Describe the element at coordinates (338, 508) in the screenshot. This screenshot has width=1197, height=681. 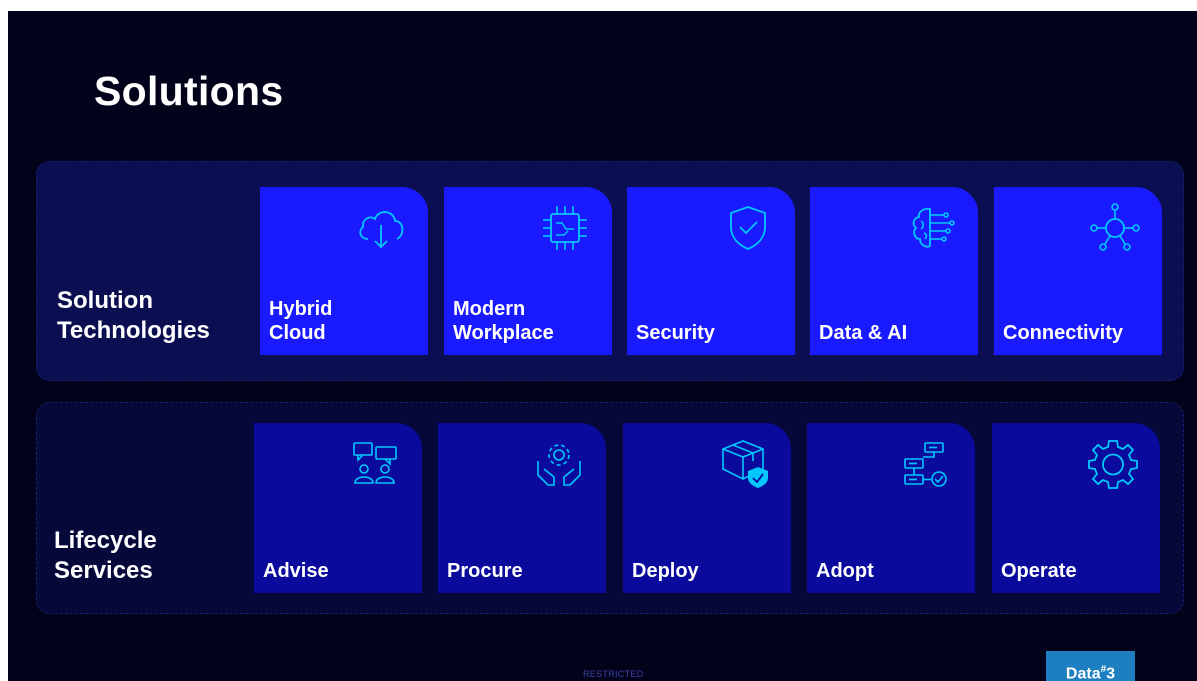
I see `tile-advise: Advise` at that location.